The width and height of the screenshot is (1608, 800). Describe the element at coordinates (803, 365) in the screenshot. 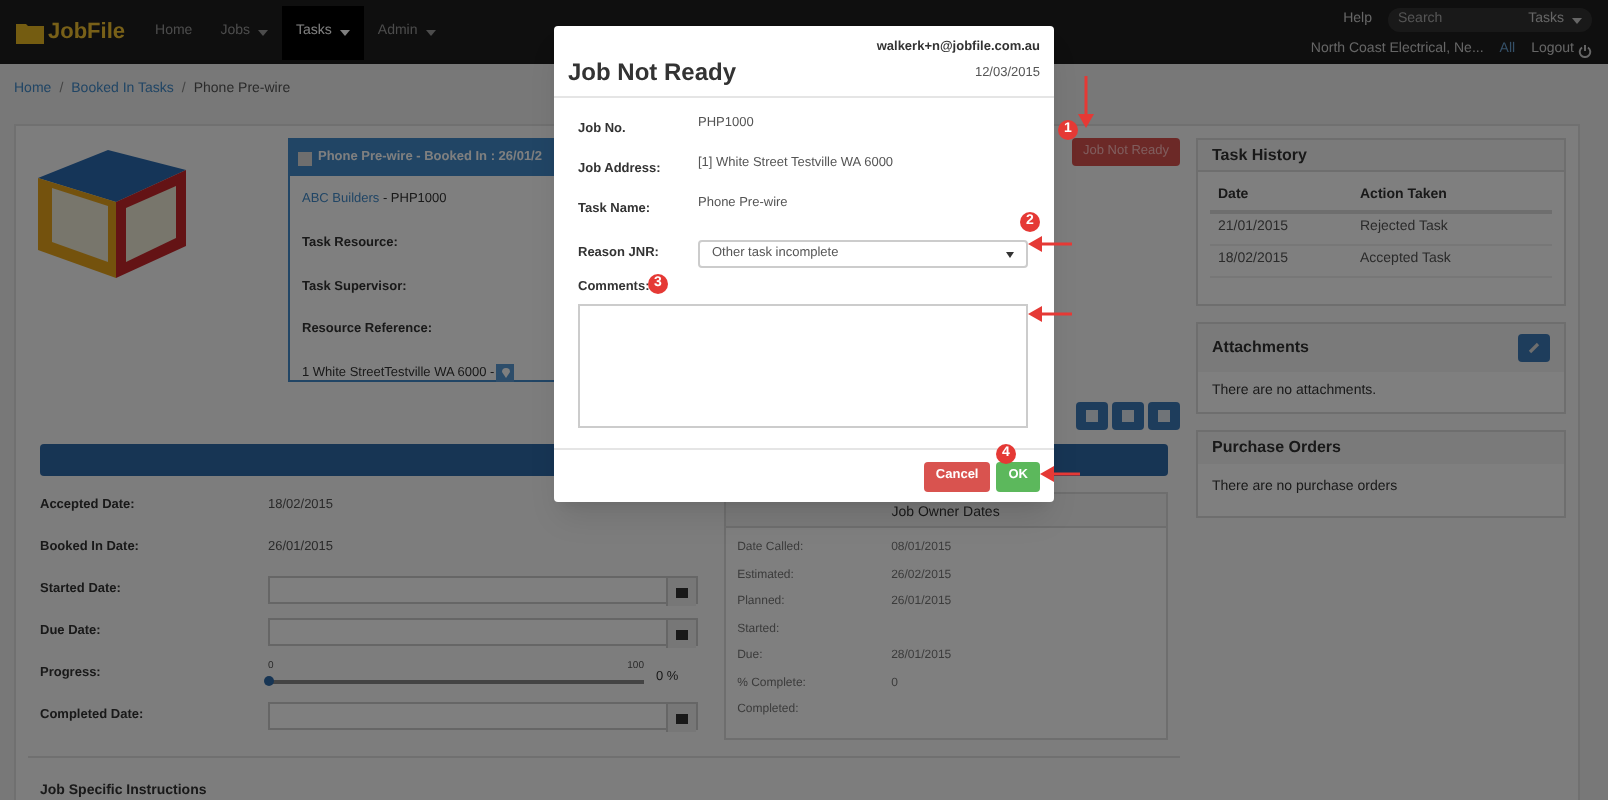

I see `comments-field` at that location.